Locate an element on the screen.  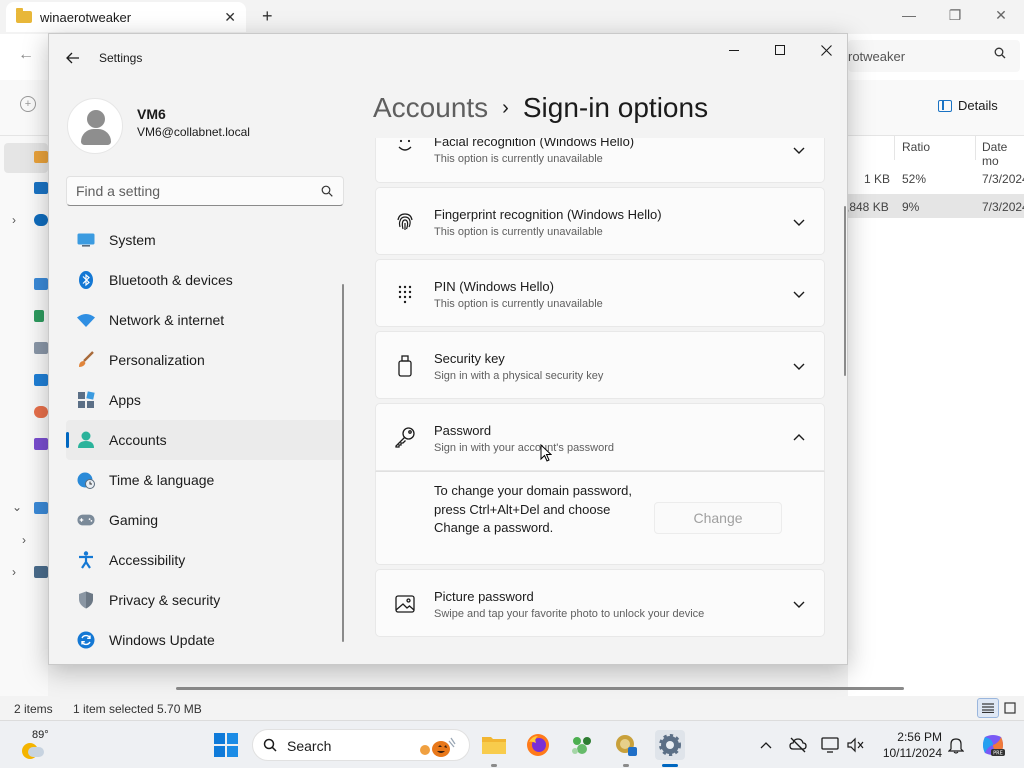
taskbar-winaero-tweaker is located at coordinates (626, 745).